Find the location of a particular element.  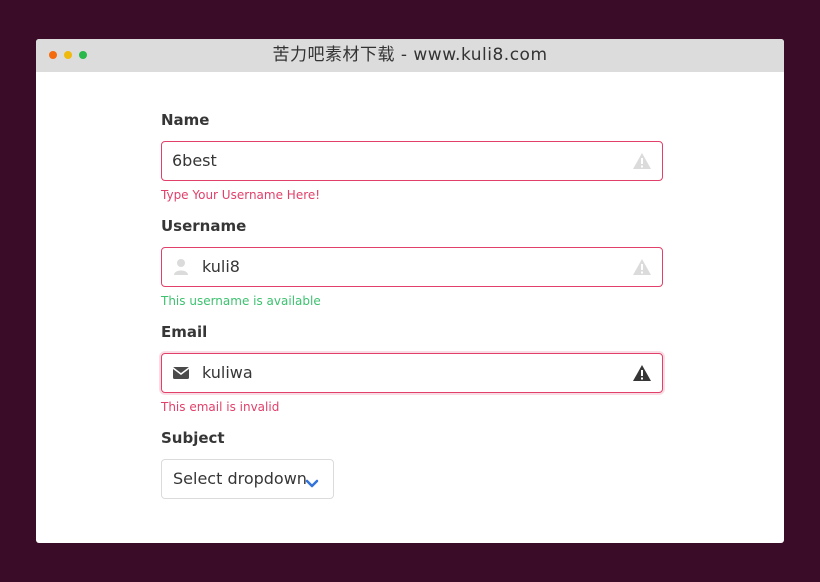

email-input-value: kuliwa is located at coordinates (227, 373).